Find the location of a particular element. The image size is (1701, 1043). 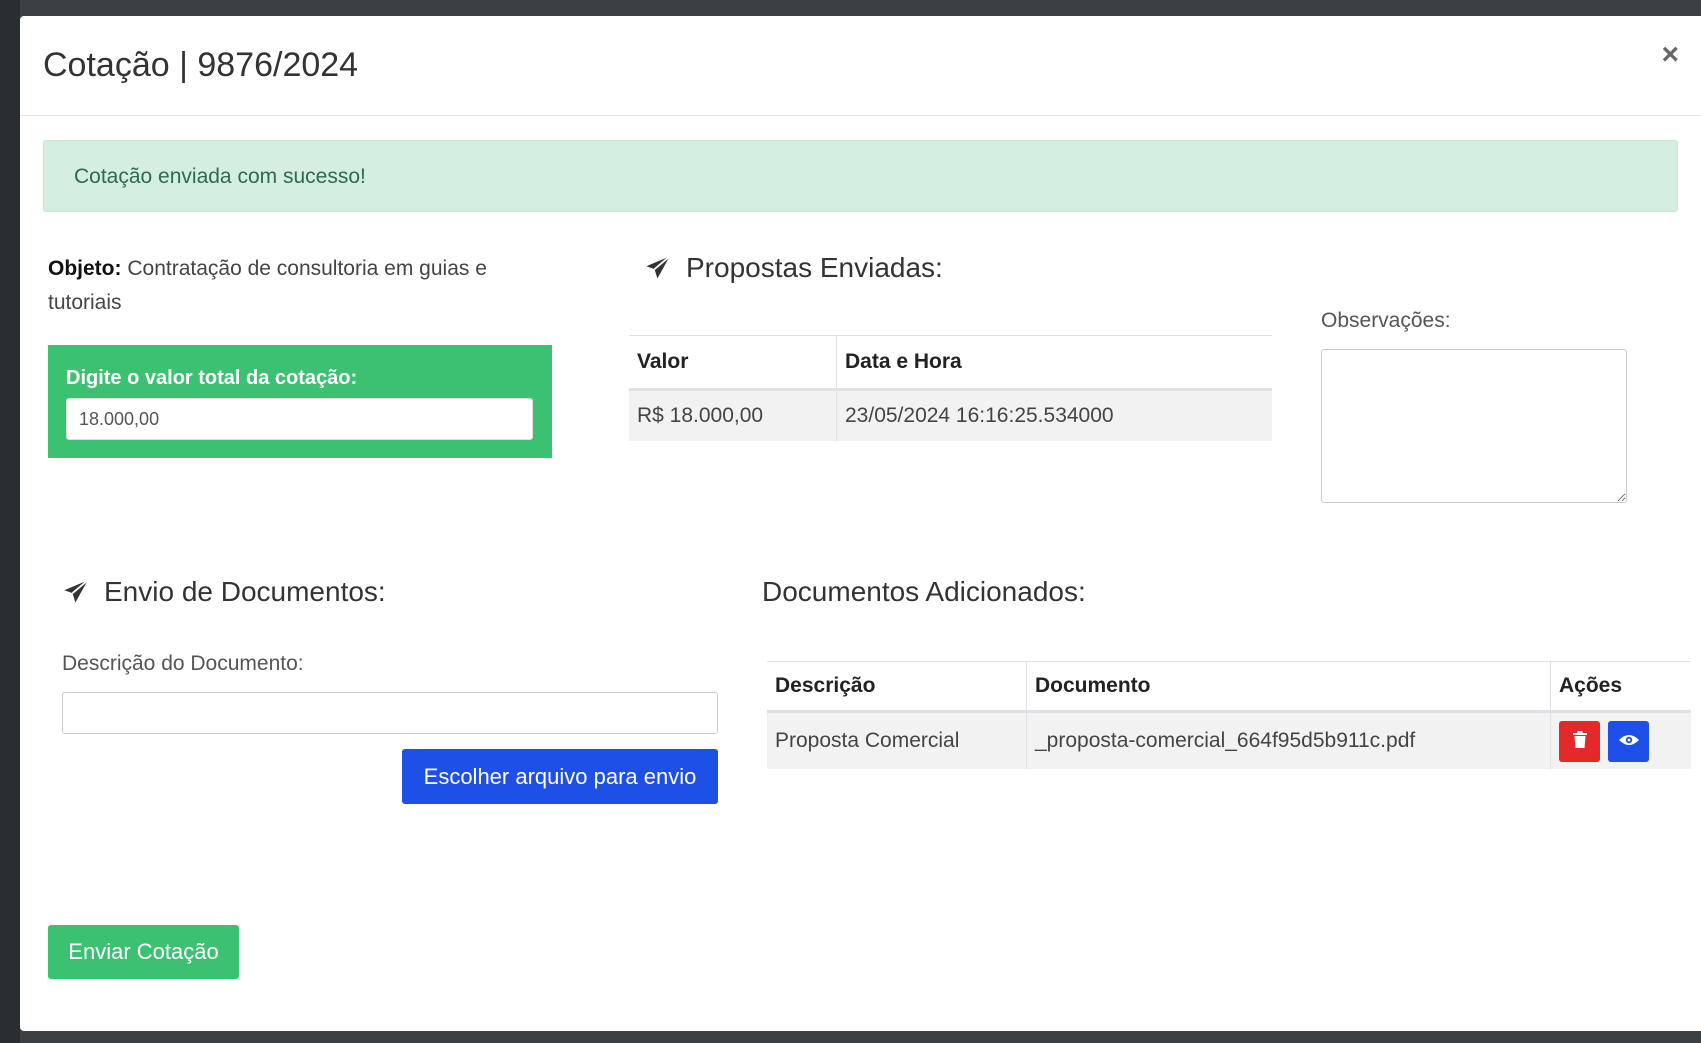

col-acoes: Ações is located at coordinates (1620, 687).